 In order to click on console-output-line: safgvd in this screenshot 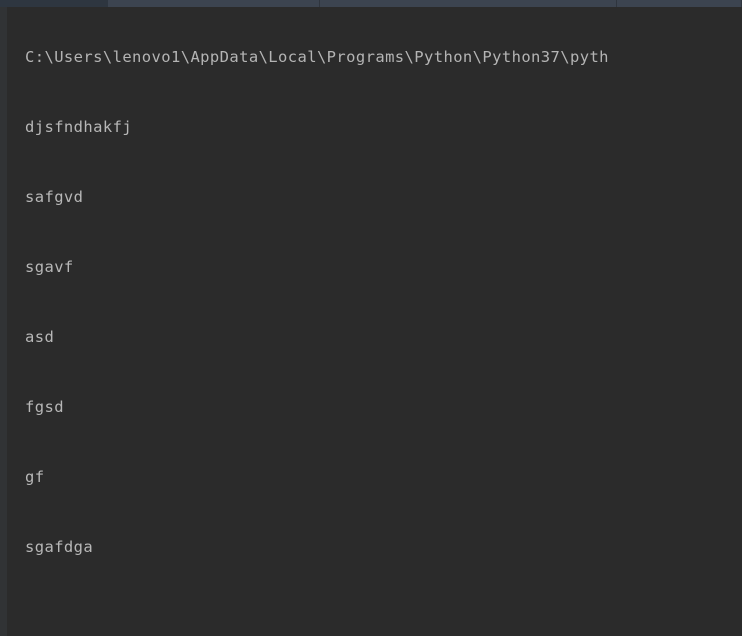, I will do `click(54, 197)`.